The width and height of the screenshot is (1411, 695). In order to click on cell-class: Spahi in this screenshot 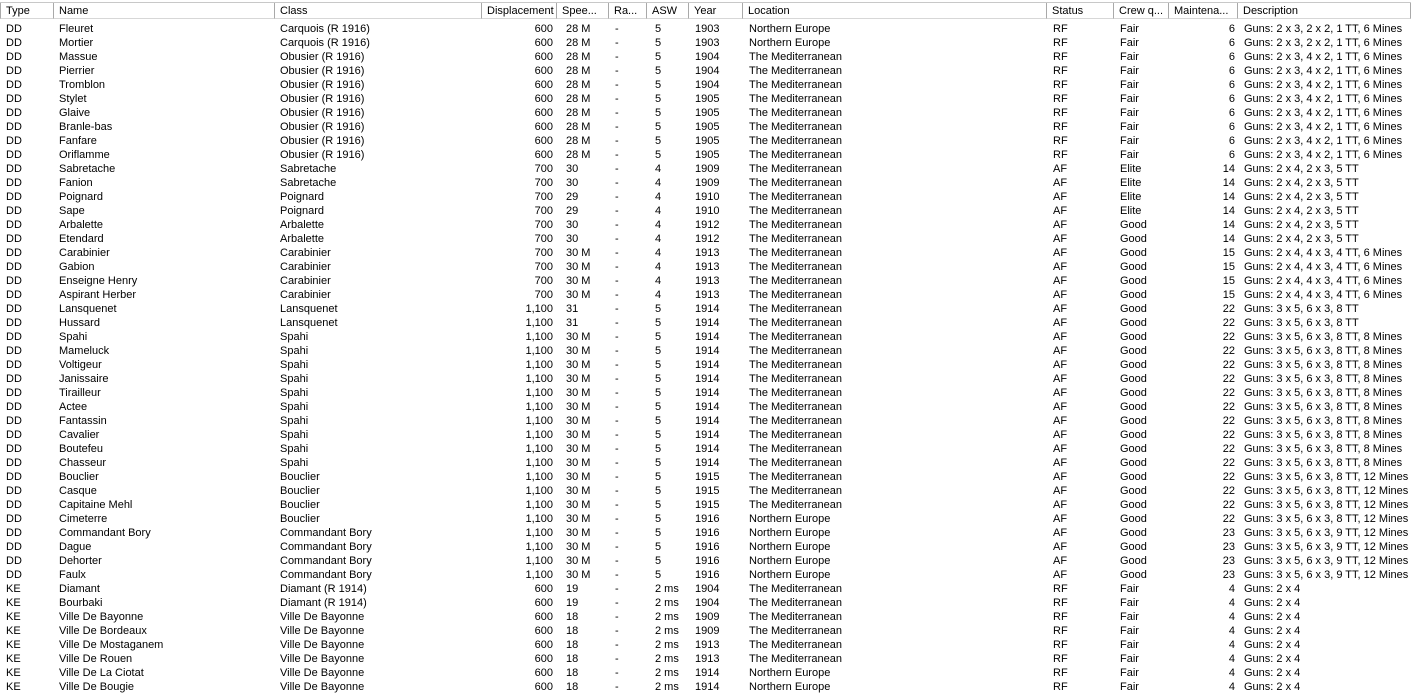, I will do `click(294, 449)`.